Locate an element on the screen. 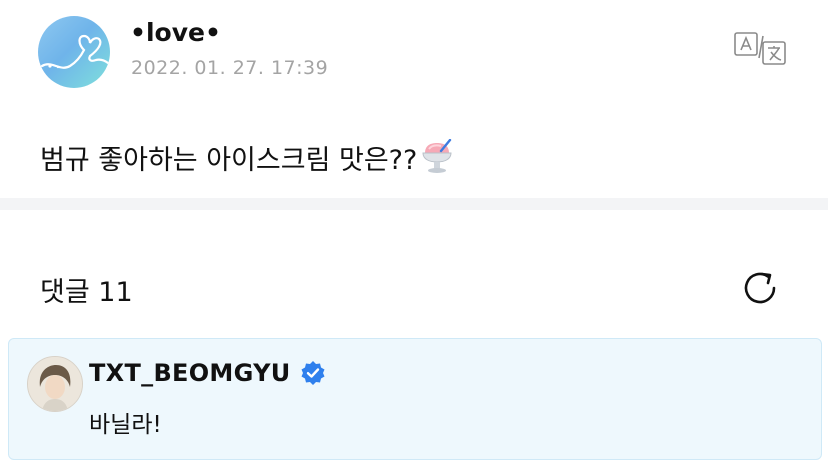 Image resolution: width=828 pixels, height=460 pixels. refresh-icon is located at coordinates (760, 288).